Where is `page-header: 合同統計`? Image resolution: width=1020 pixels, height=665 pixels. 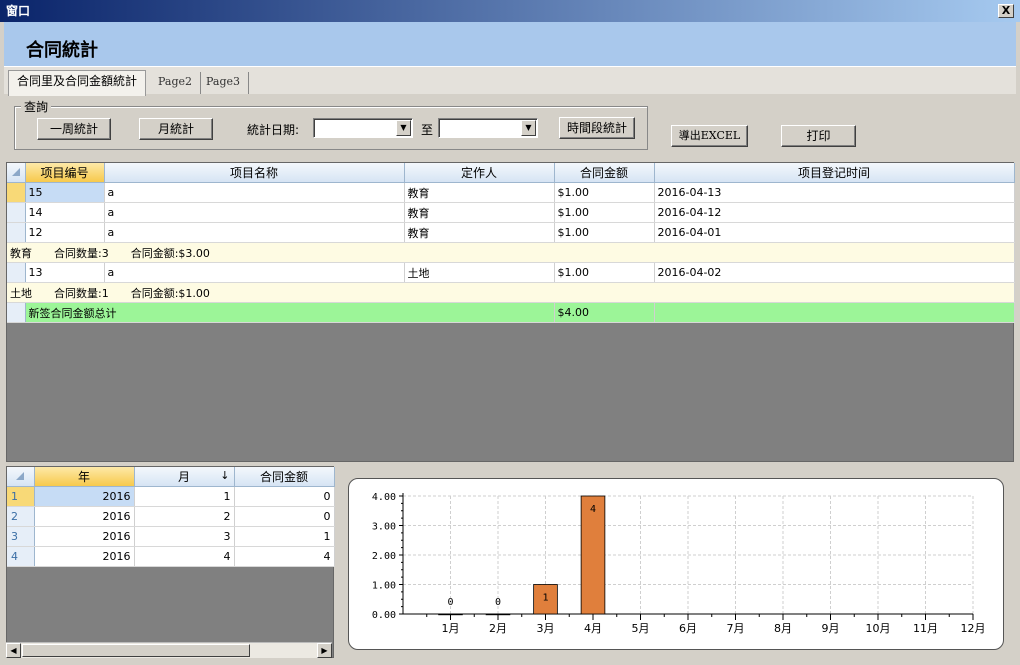
page-header: 合同統計 is located at coordinates (510, 44).